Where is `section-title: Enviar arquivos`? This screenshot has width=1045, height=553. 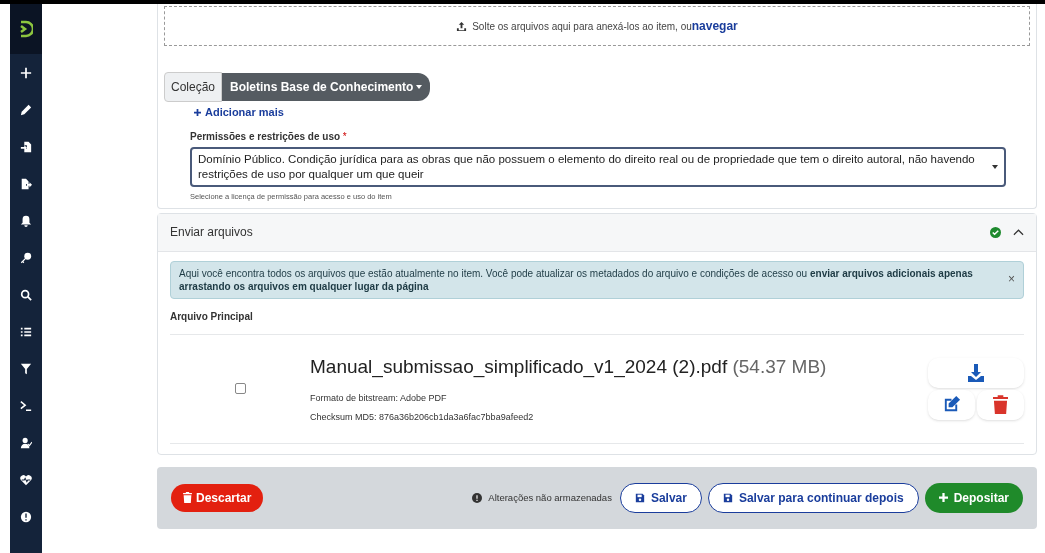 section-title: Enviar arquivos is located at coordinates (212, 233).